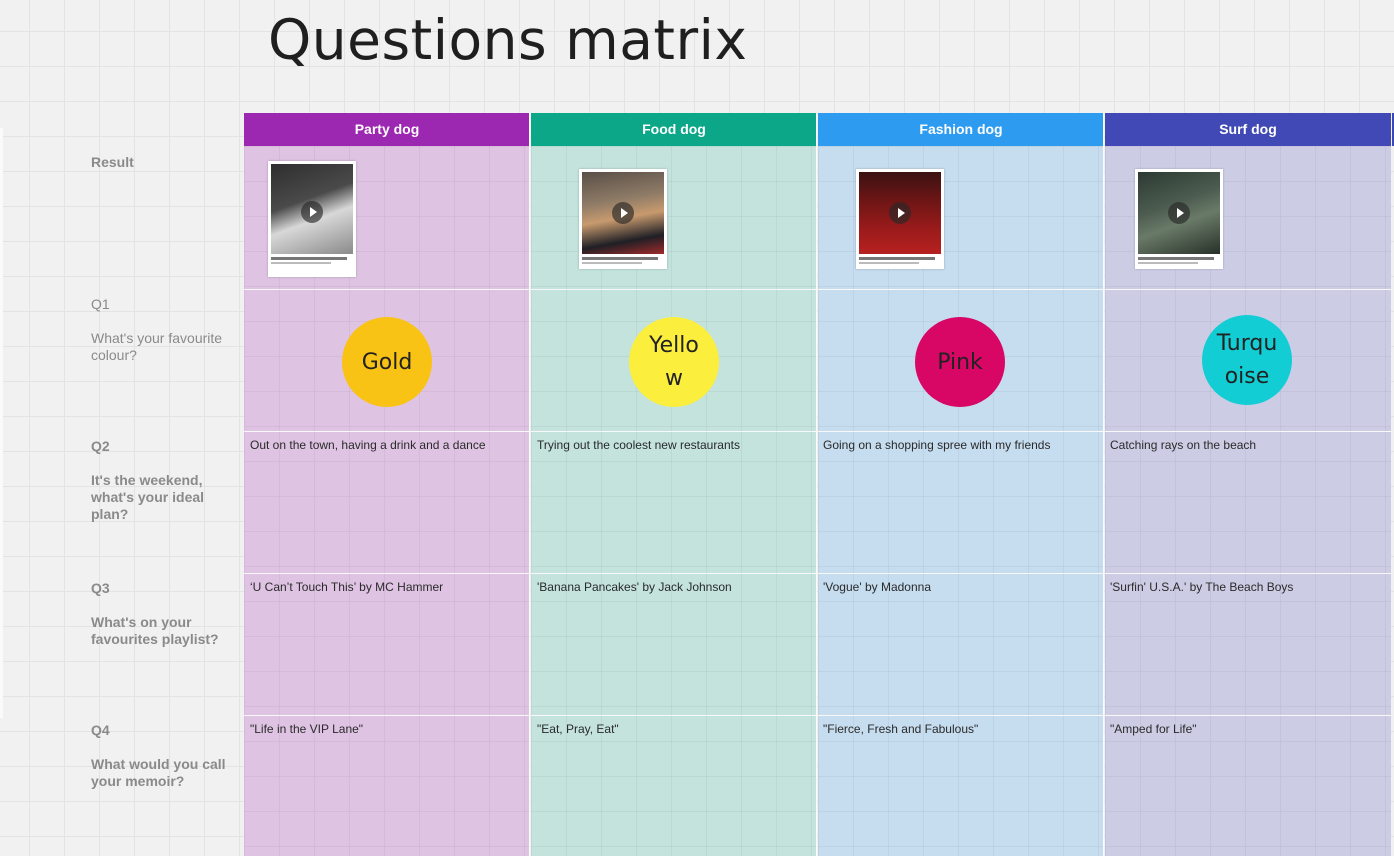 This screenshot has width=1394, height=856. What do you see at coordinates (674, 129) in the screenshot?
I see `column-header: Food dog` at bounding box center [674, 129].